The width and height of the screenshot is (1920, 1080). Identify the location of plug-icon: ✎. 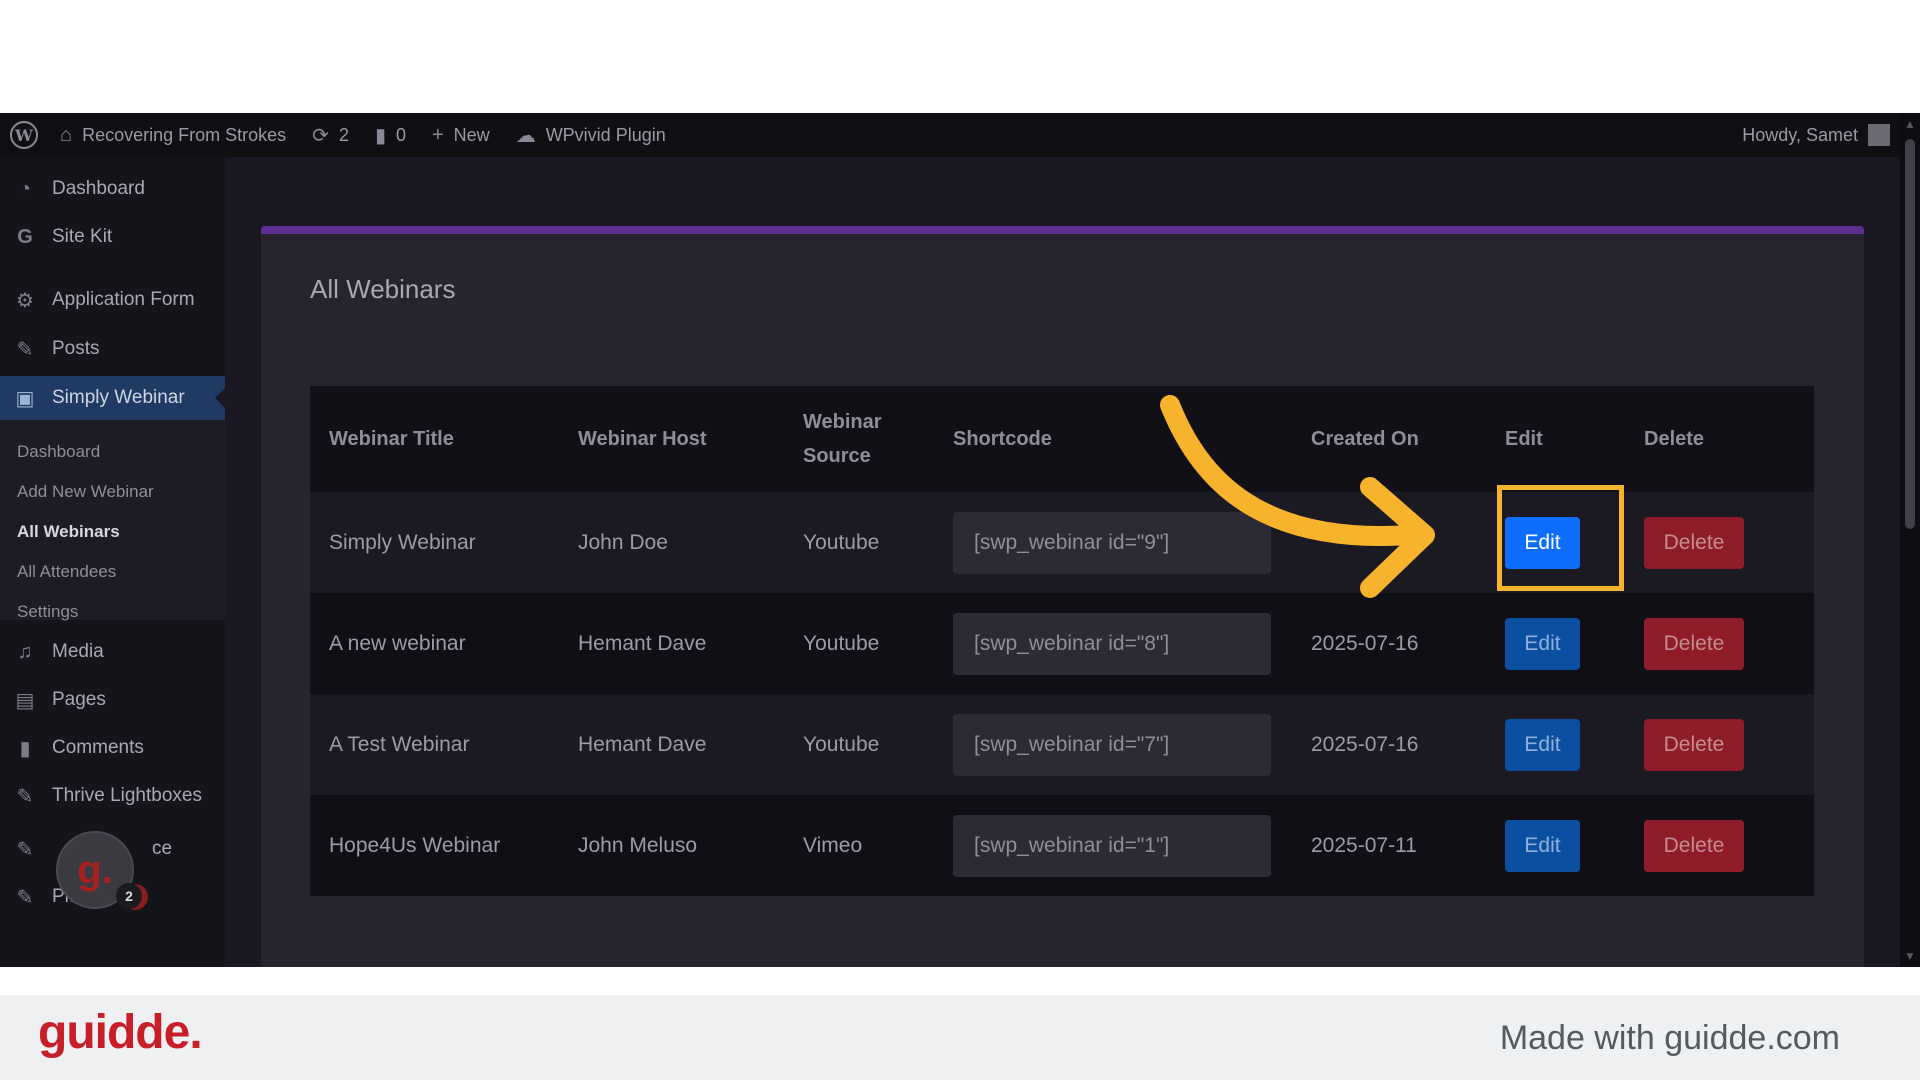
(25, 897).